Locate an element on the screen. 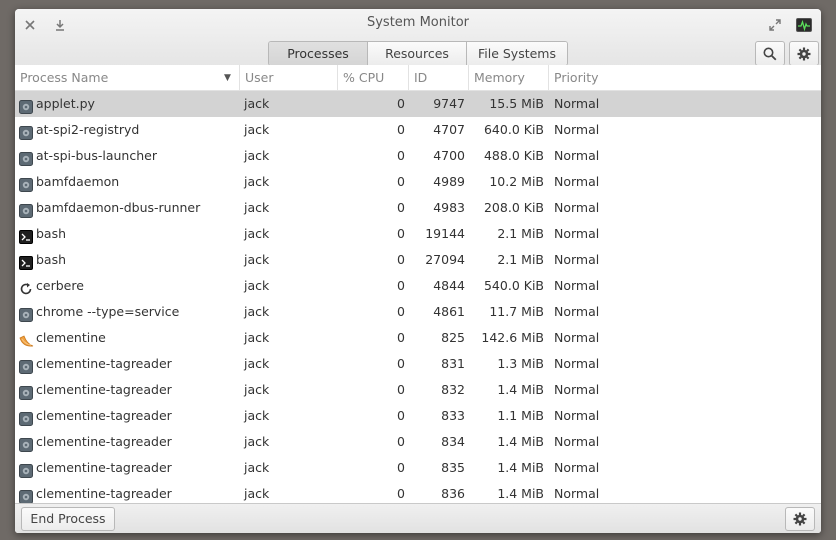  process-id: 4844 is located at coordinates (449, 285).